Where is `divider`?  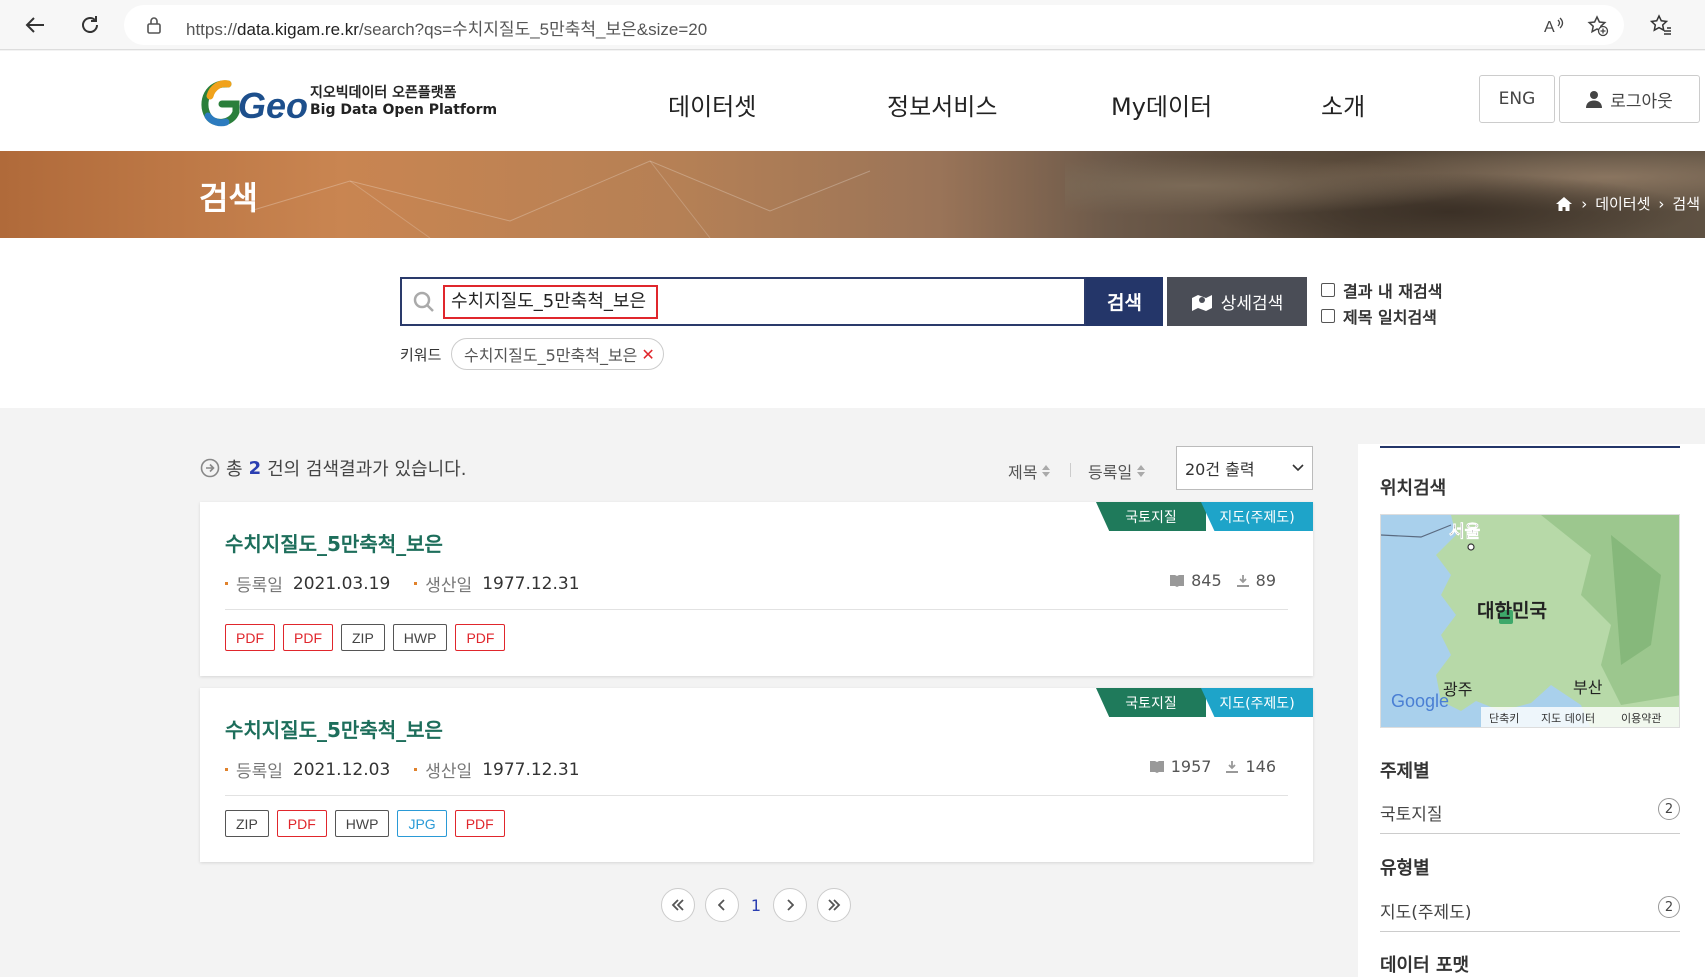
divider is located at coordinates (756, 795).